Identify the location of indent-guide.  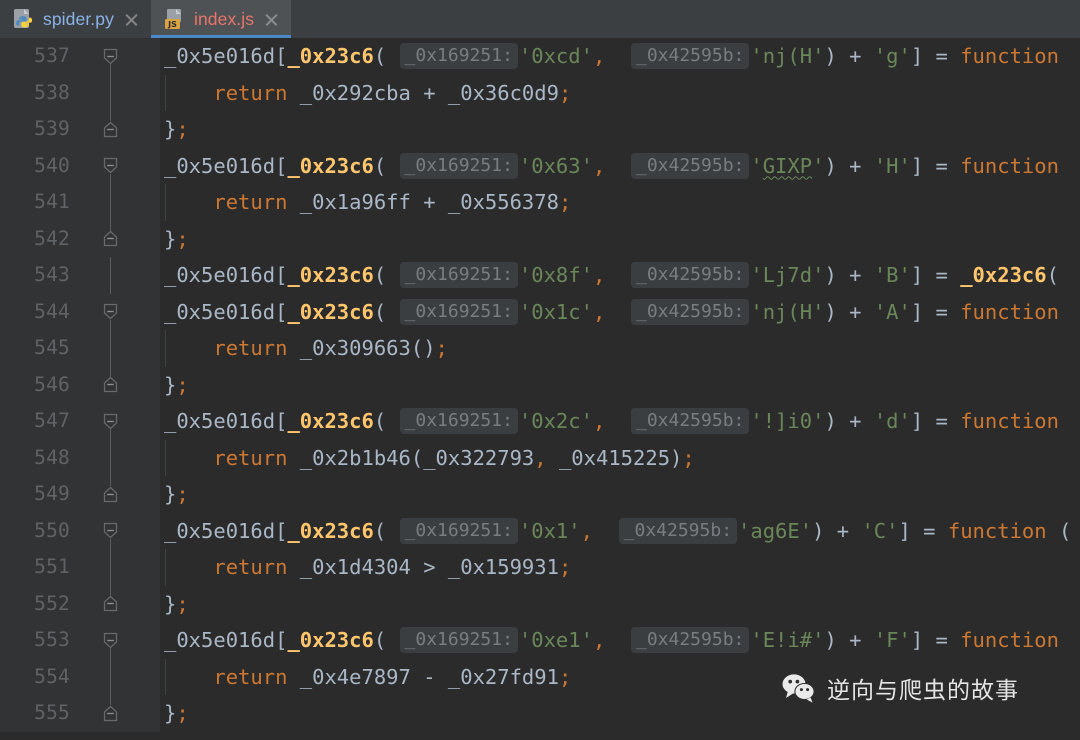
(165, 202).